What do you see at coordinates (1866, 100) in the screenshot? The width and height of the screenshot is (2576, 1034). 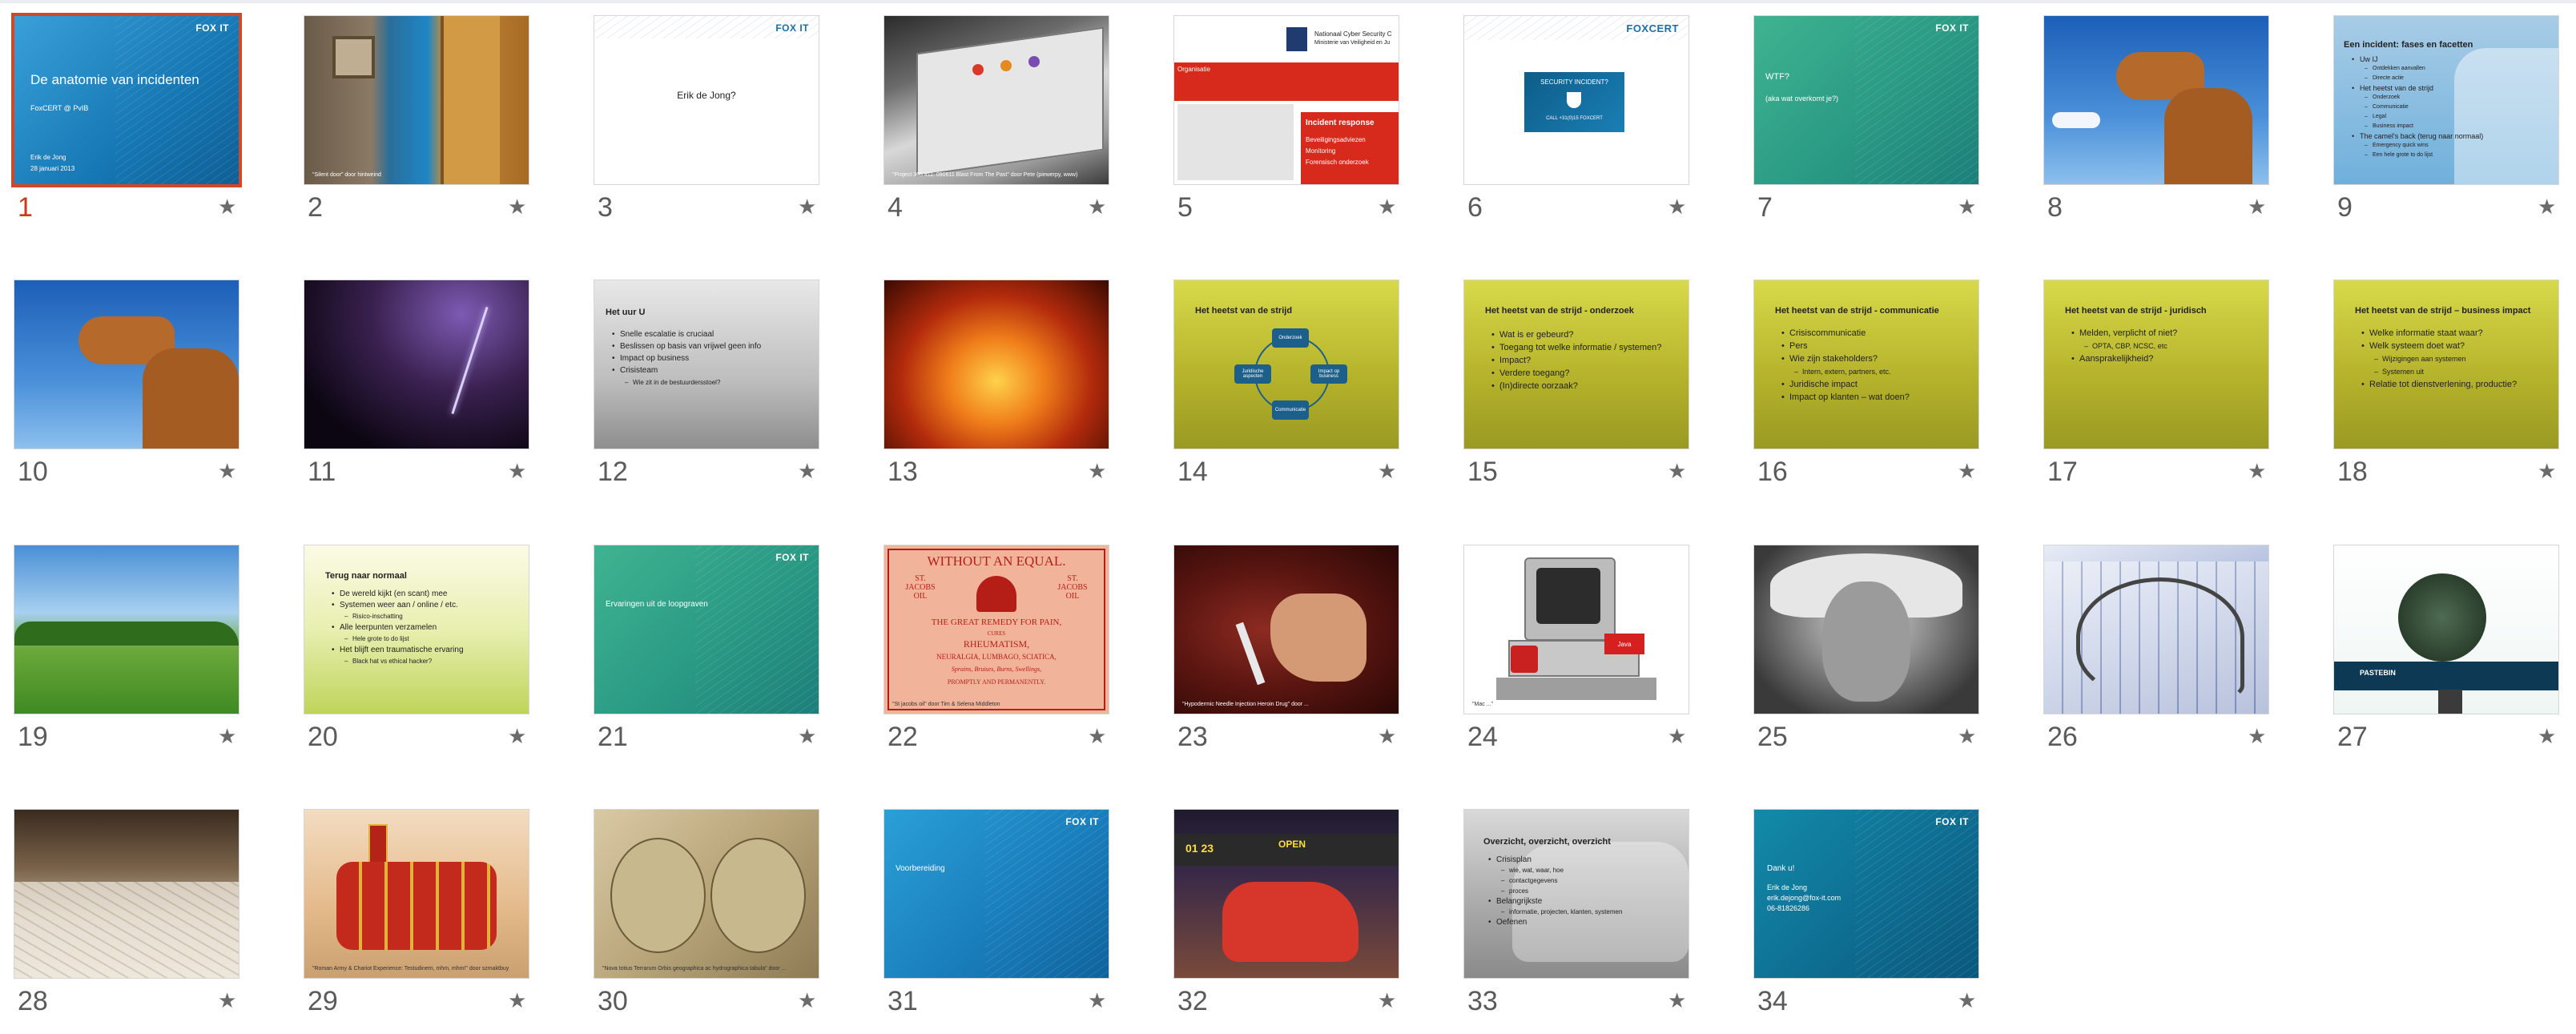 I see `slide-thumbnail: FOX IT WTF? (aka wat overkomt je?)` at bounding box center [1866, 100].